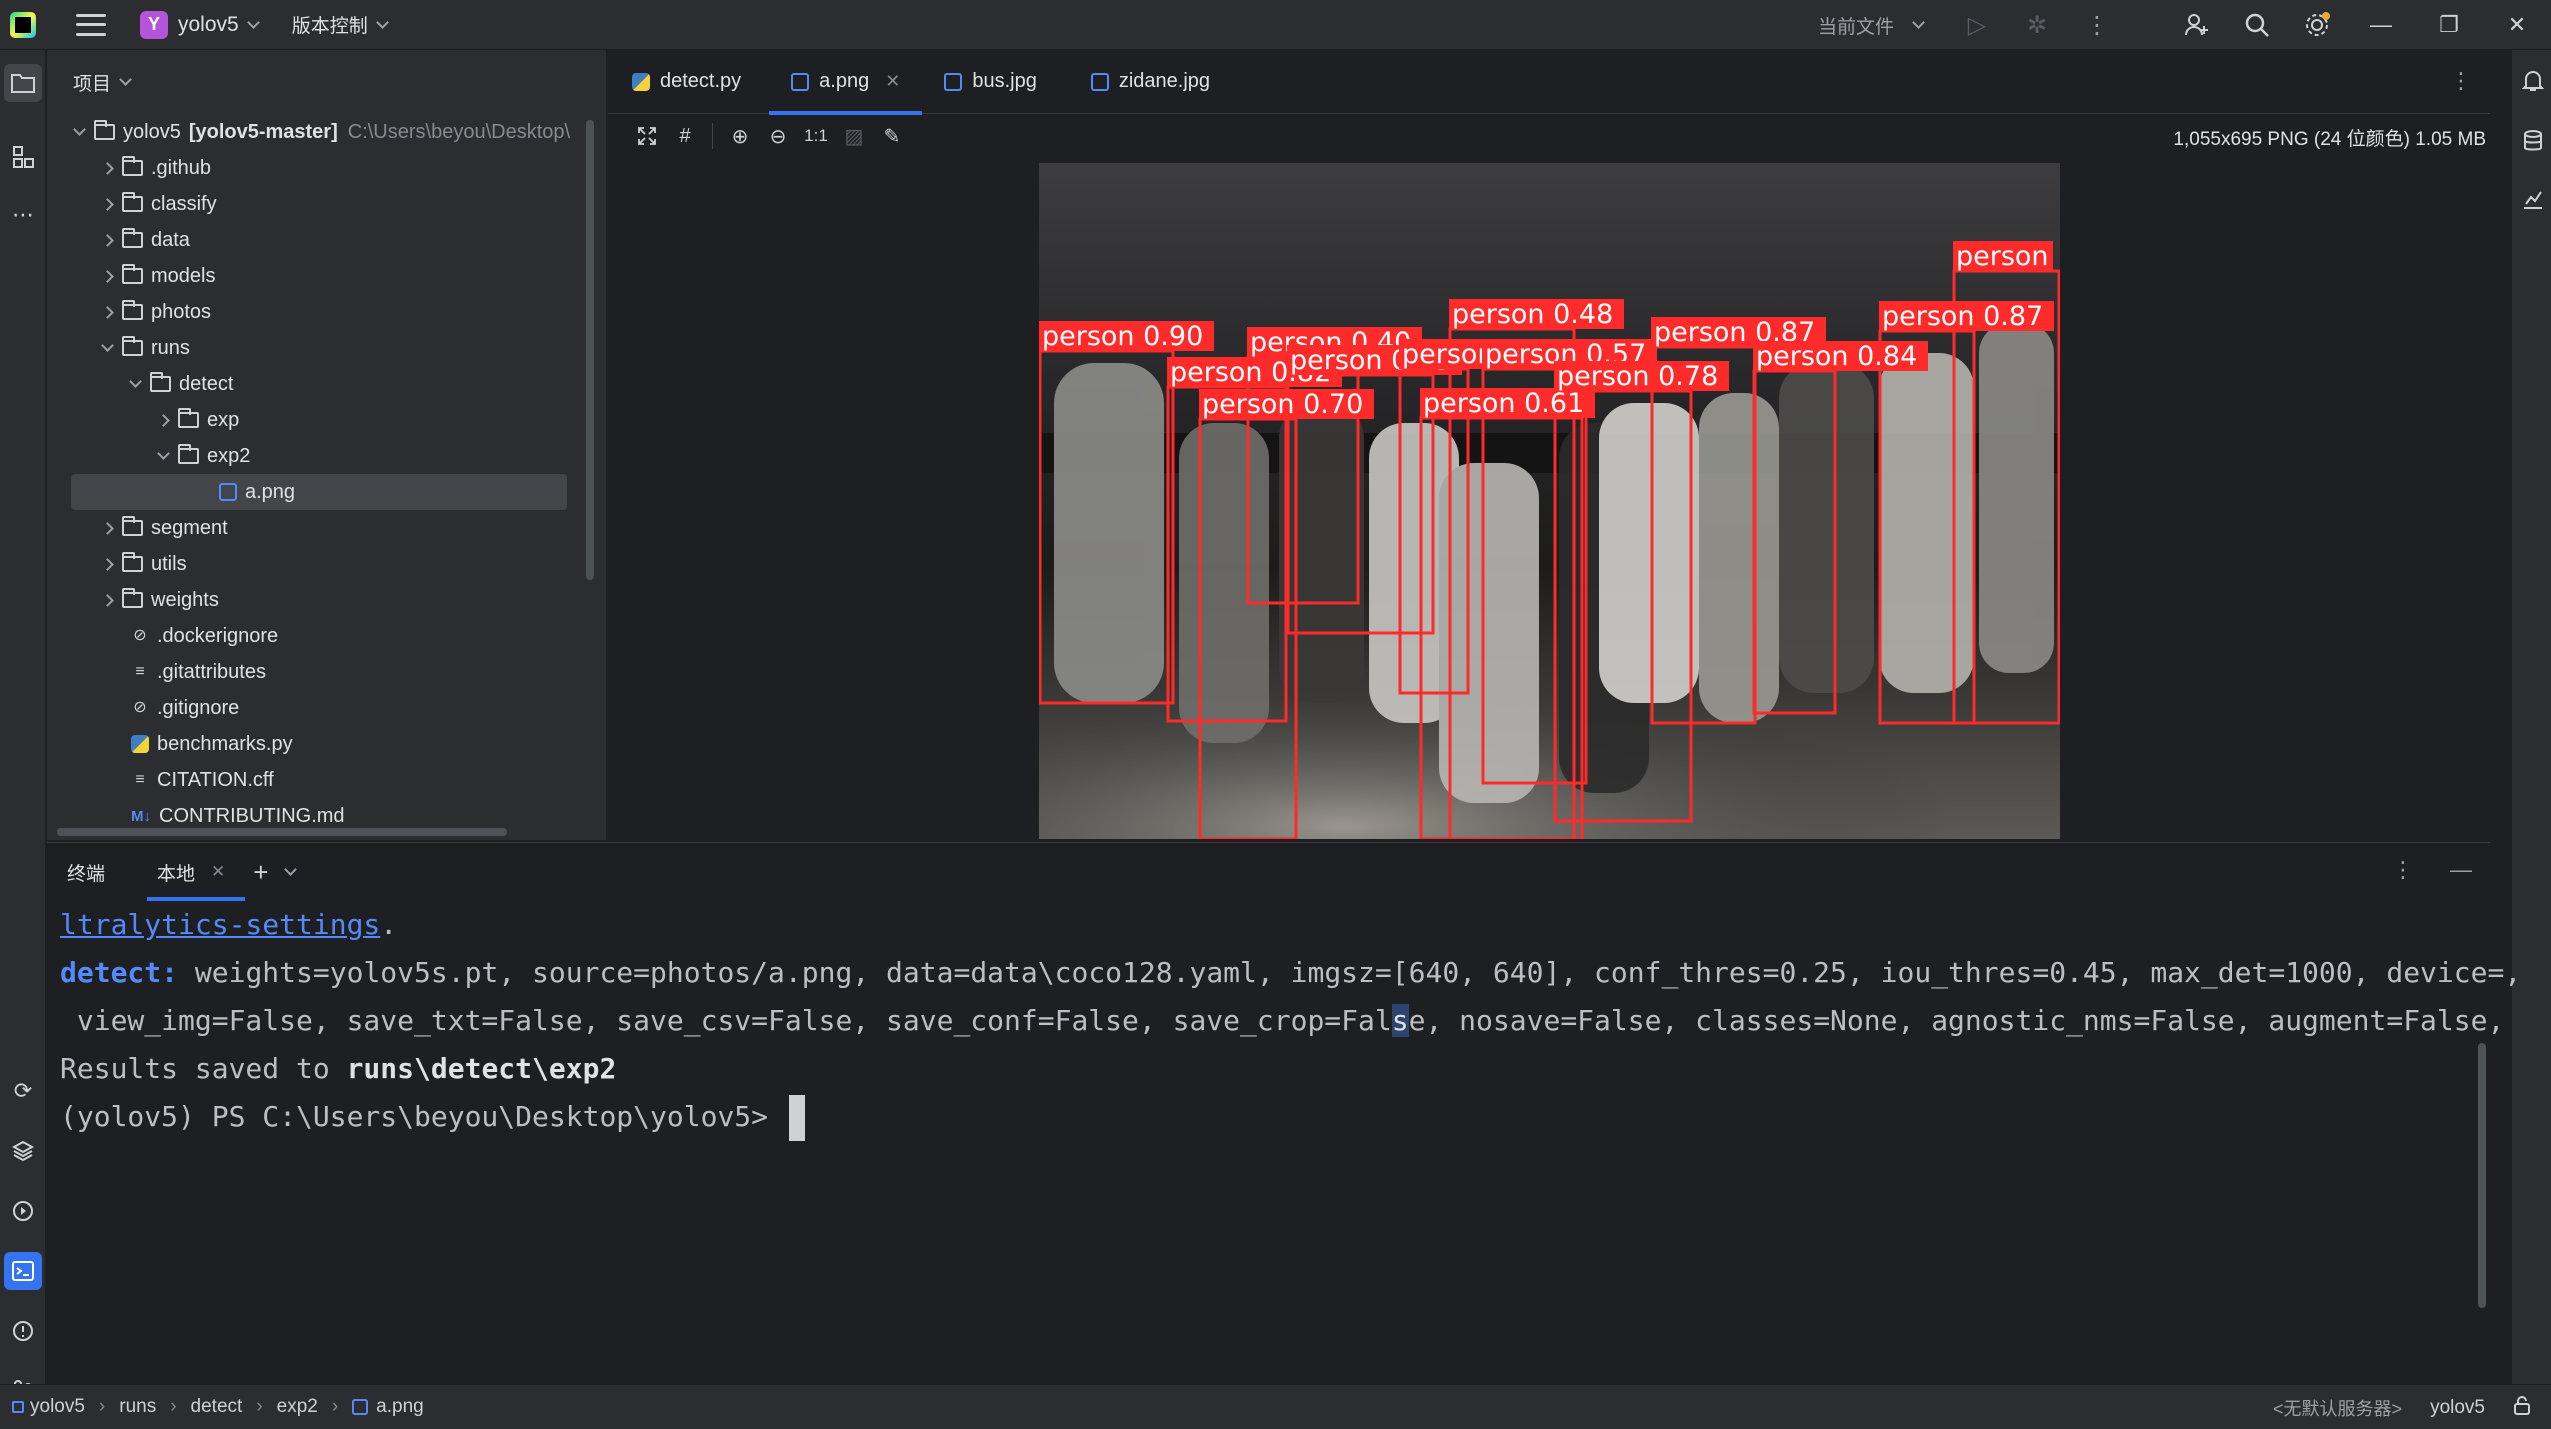 Image resolution: width=2551 pixels, height=1429 pixels. Describe the element at coordinates (220, 924) in the screenshot. I see `settings-link: ltralytics-settings` at that location.